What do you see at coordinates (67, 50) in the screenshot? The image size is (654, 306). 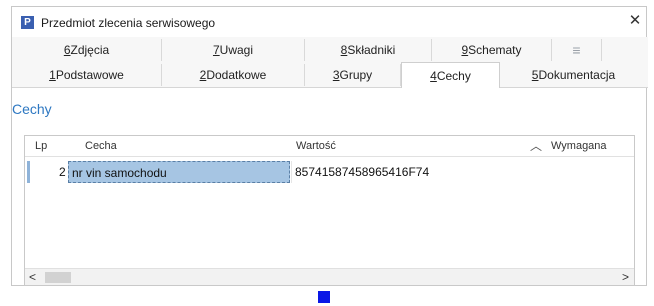 I see `tab-key: 6` at bounding box center [67, 50].